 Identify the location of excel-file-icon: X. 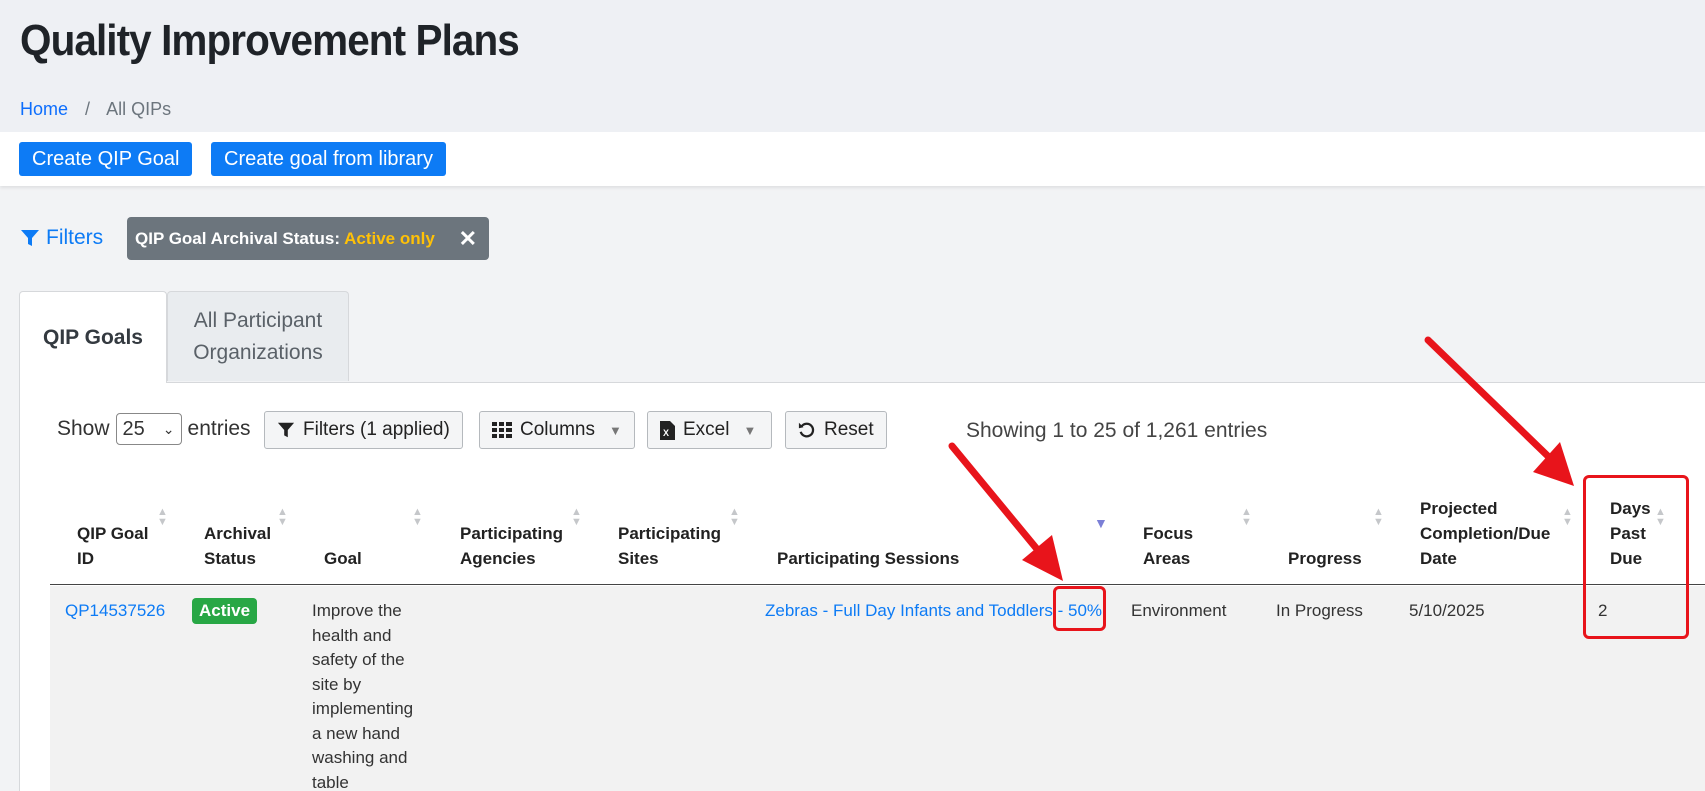
(667, 430).